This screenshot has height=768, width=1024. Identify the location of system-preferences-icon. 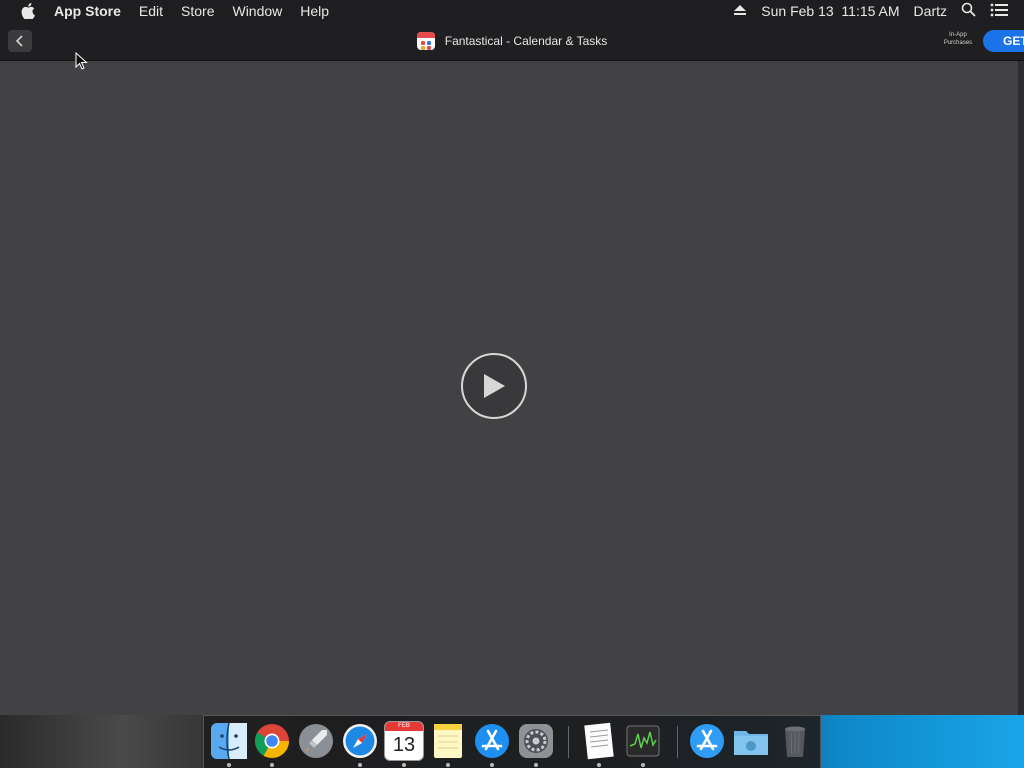
(536, 741).